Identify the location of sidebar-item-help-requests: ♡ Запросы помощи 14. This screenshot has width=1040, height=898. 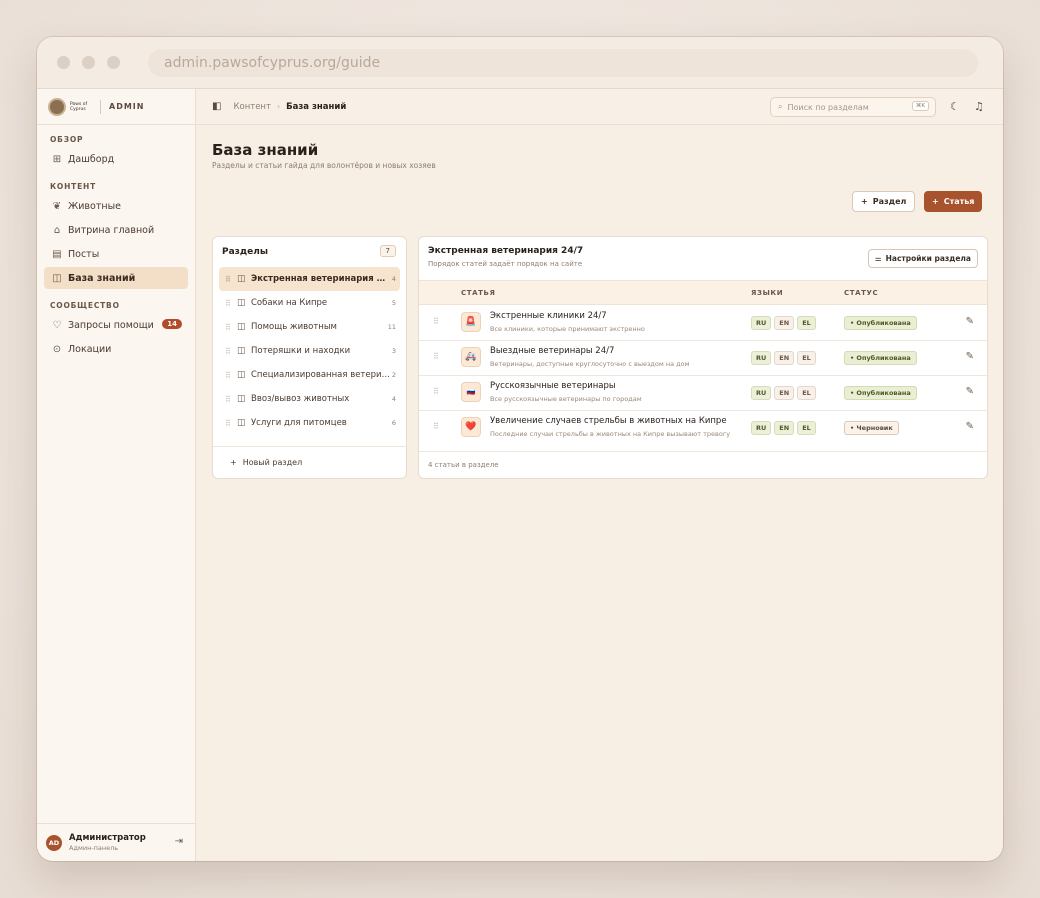
(116, 325).